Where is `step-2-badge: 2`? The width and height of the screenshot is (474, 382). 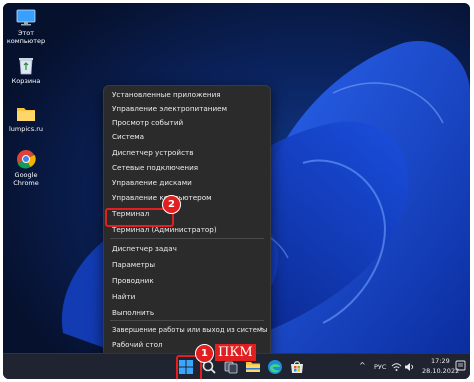
step-2-badge: 2 is located at coordinates (171, 204).